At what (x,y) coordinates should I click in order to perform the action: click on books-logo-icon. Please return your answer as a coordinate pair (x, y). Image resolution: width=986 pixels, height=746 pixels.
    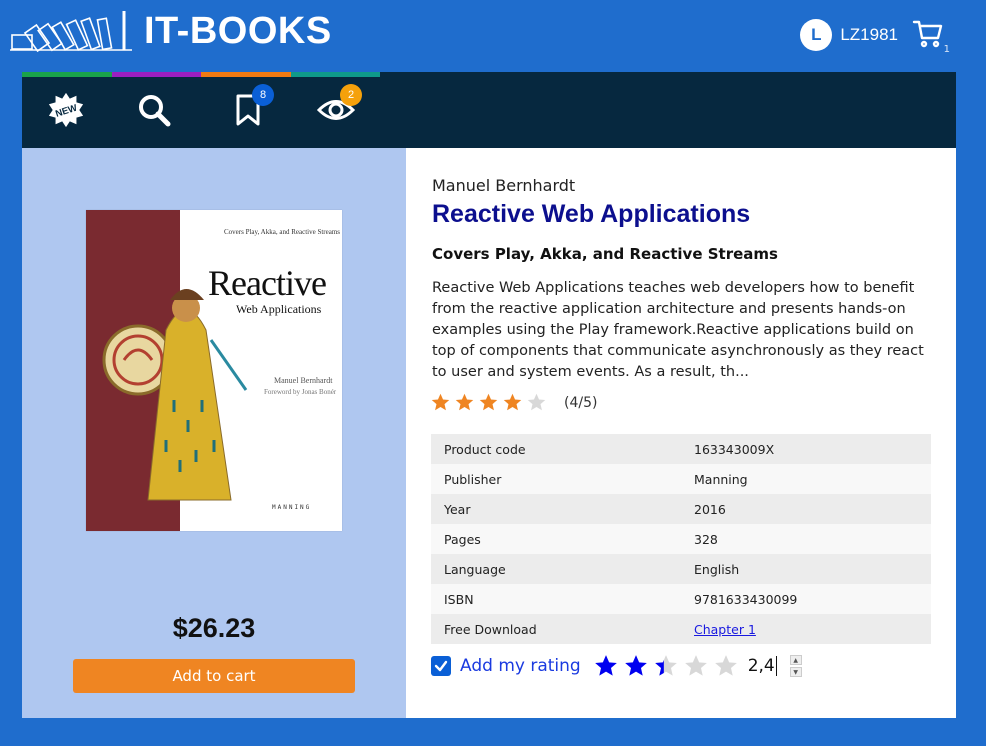
    Looking at the image, I should click on (71, 32).